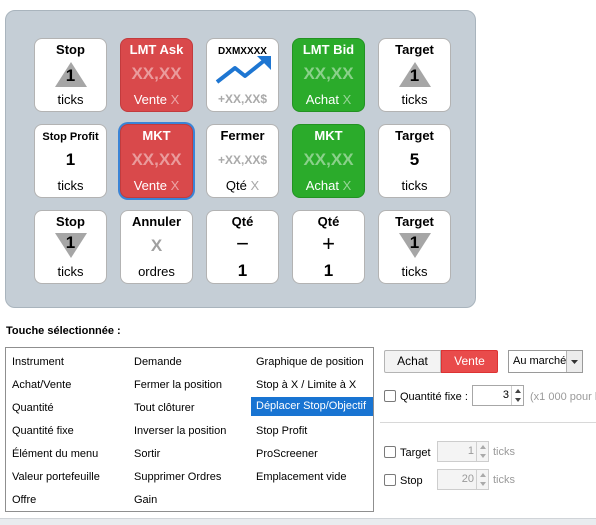 This screenshot has width=596, height=525. What do you see at coordinates (242, 243) in the screenshot?
I see `minus-icon: −` at bounding box center [242, 243].